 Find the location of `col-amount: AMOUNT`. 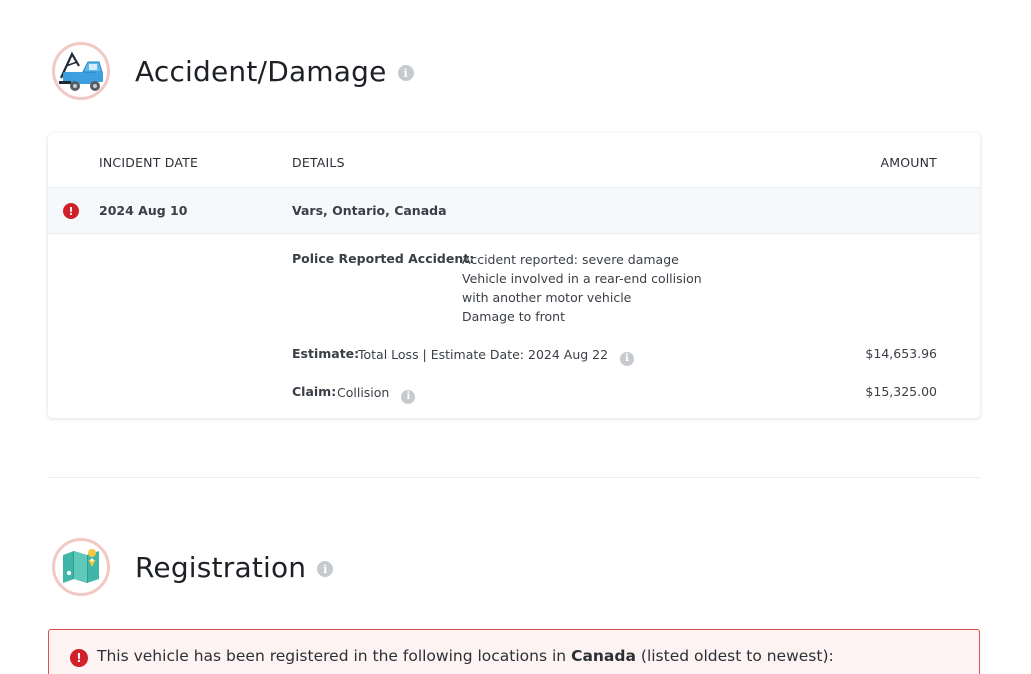

col-amount: AMOUNT is located at coordinates (908, 162).